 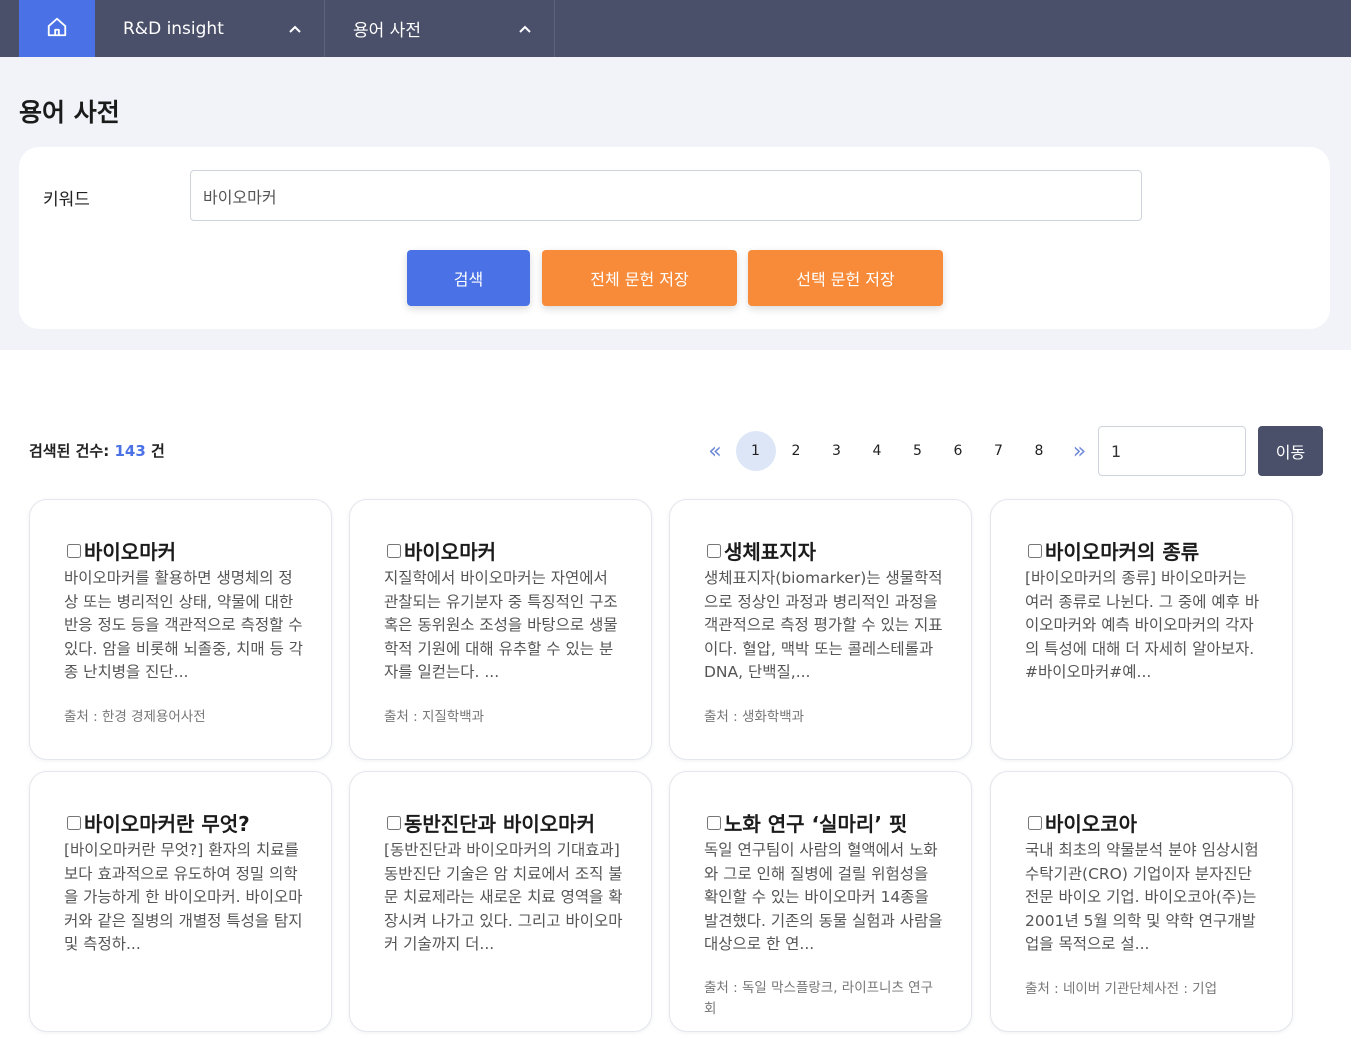 I want to click on pagination: « 1 2 3 4 5 6 7 8 », so click(x=897, y=451).